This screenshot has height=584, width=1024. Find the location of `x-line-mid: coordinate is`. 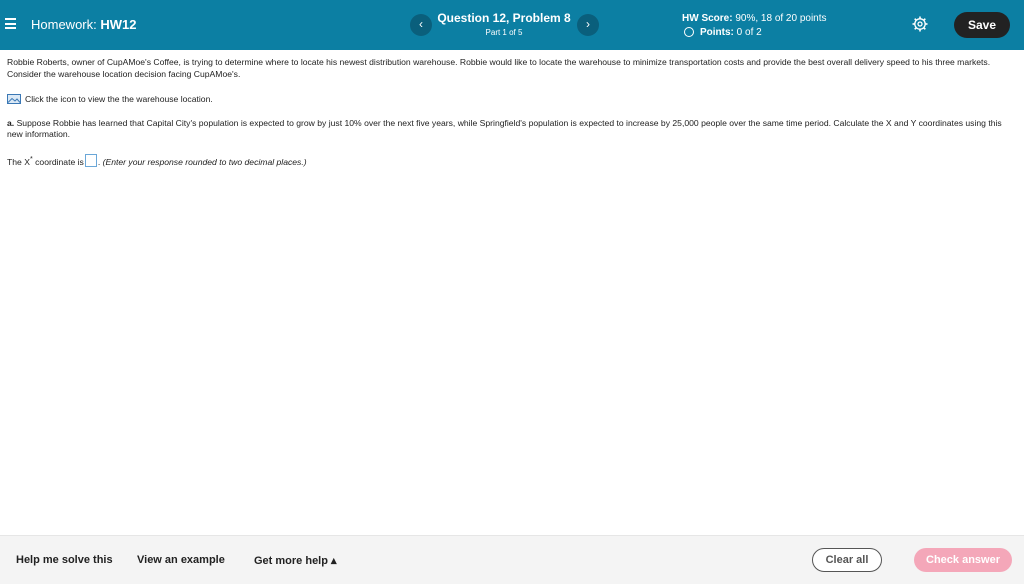

x-line-mid: coordinate is is located at coordinates (59, 161).